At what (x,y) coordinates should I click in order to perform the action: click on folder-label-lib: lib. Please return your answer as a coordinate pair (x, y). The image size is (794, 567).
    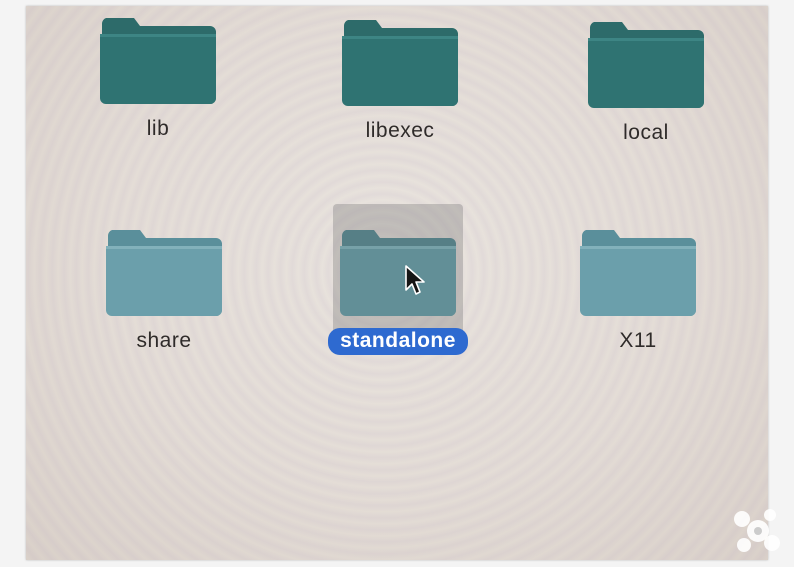
    Looking at the image, I should click on (158, 128).